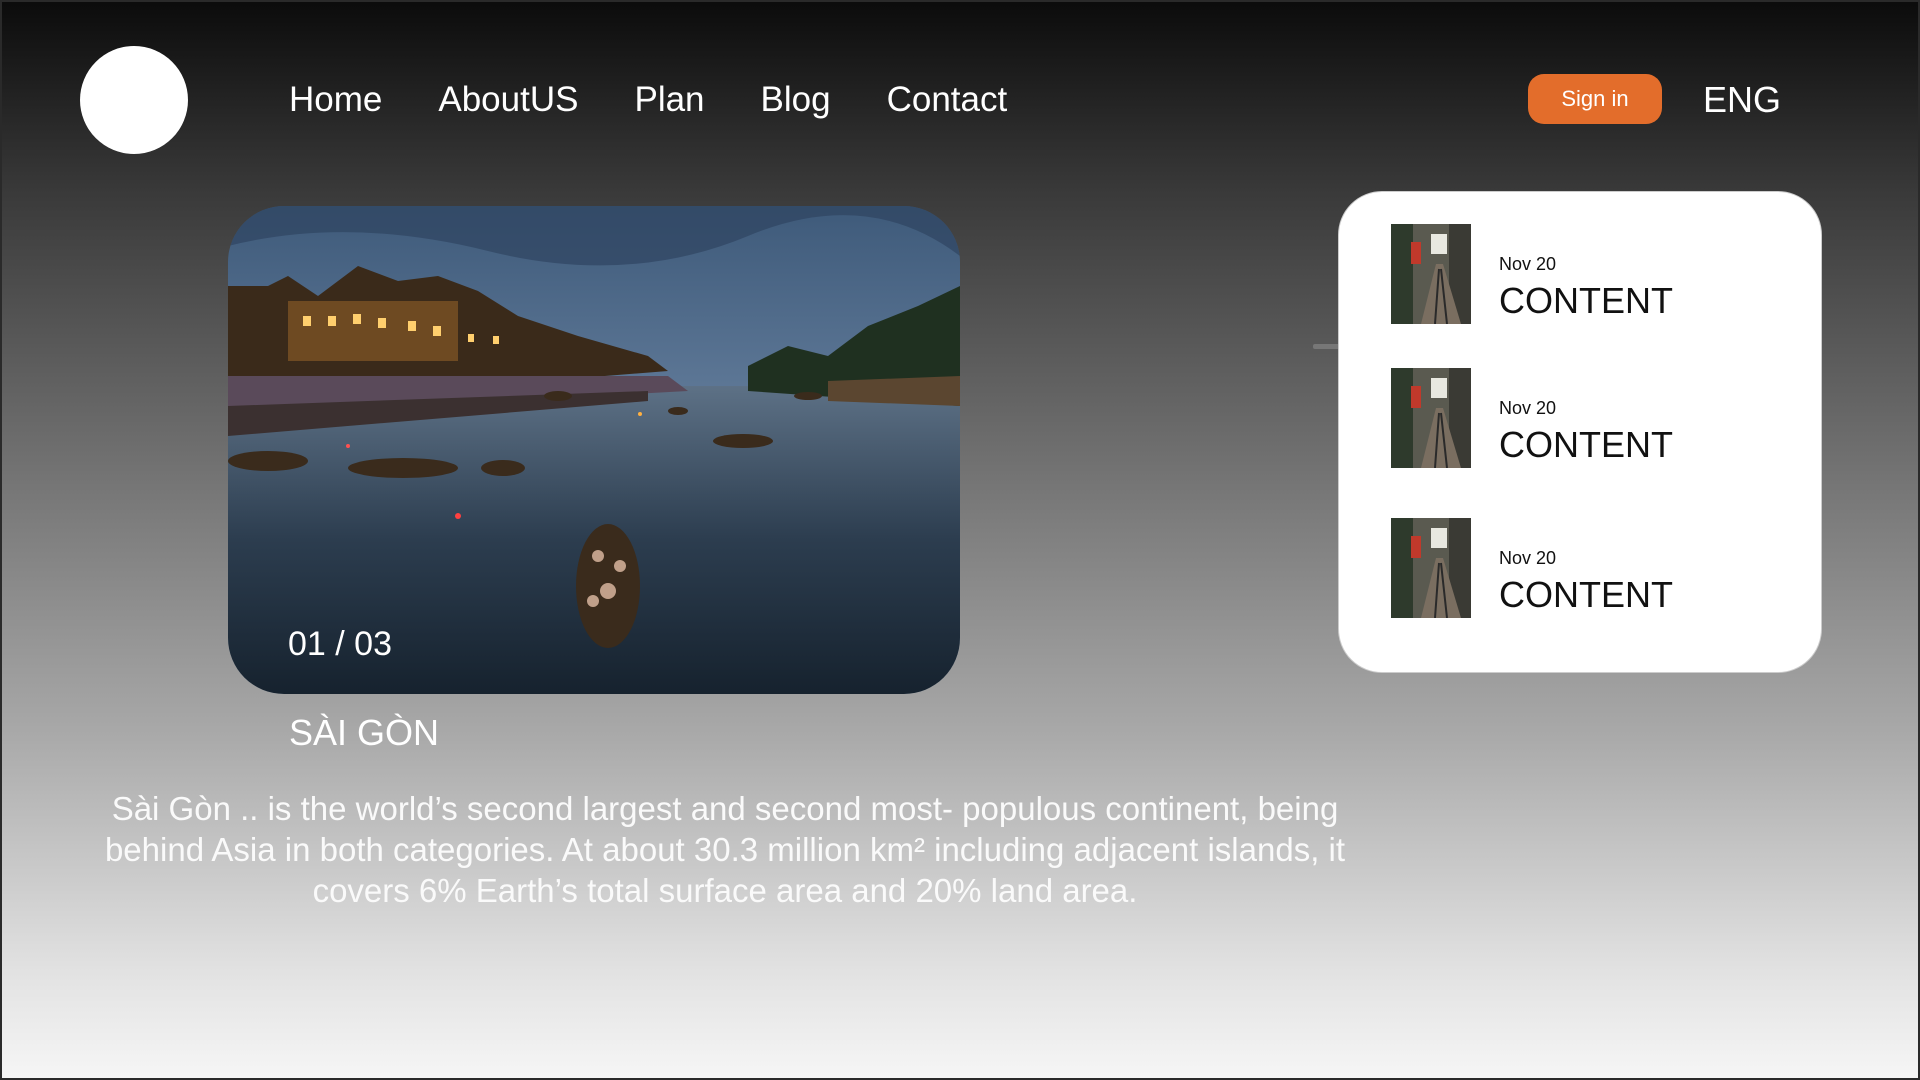 This screenshot has width=1920, height=1080. Describe the element at coordinates (669, 100) in the screenshot. I see `nav-plan: Plan` at that location.